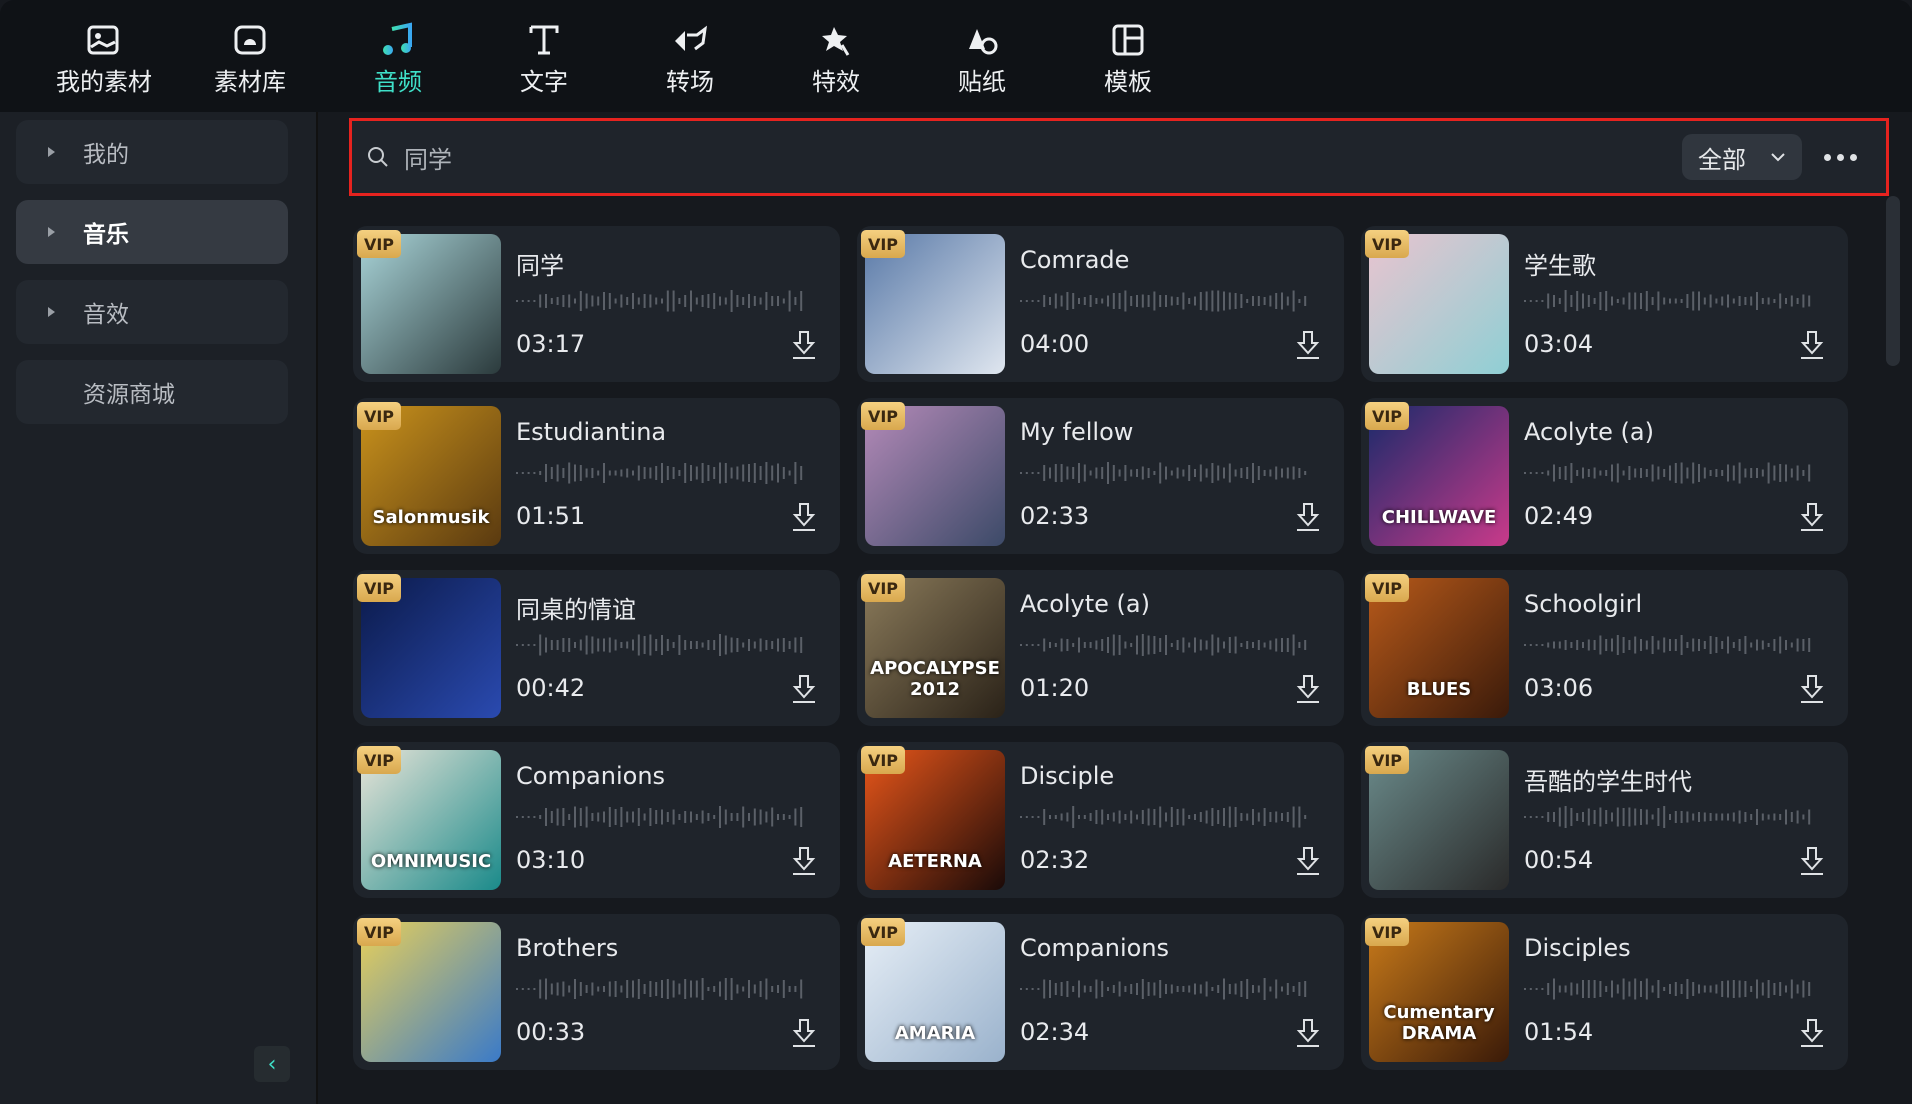 The height and width of the screenshot is (1104, 1912). I want to click on sidebar-item-music: 音乐, so click(152, 232).